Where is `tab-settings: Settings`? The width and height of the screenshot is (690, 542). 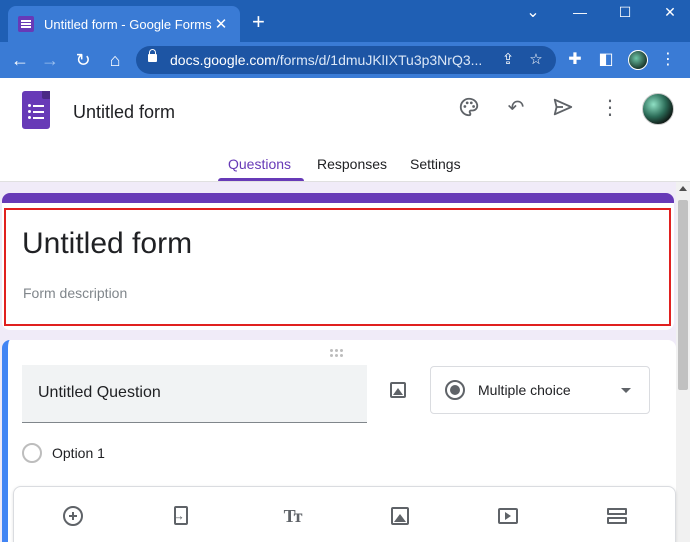
tab-settings: Settings is located at coordinates (435, 164).